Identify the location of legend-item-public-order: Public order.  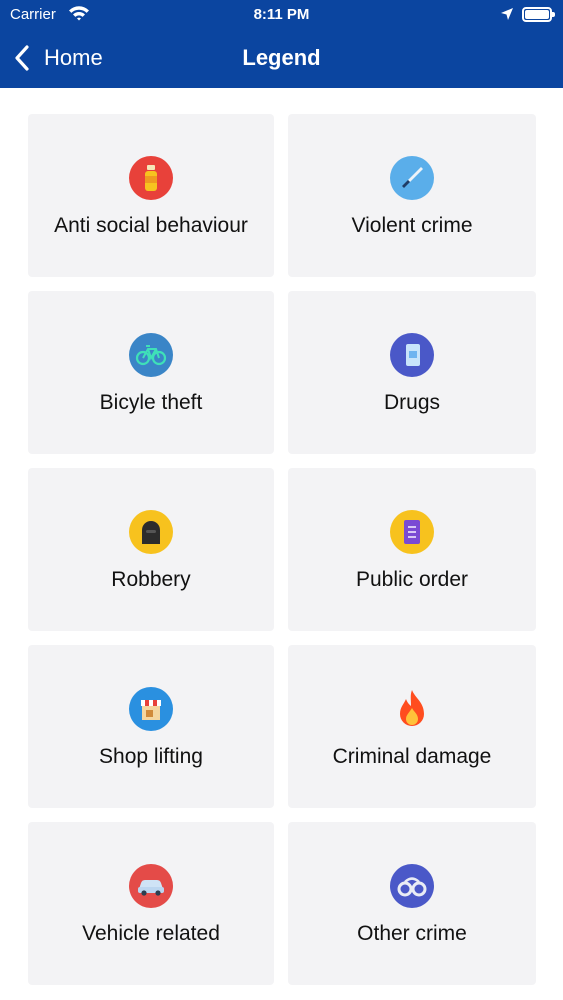
(412, 549).